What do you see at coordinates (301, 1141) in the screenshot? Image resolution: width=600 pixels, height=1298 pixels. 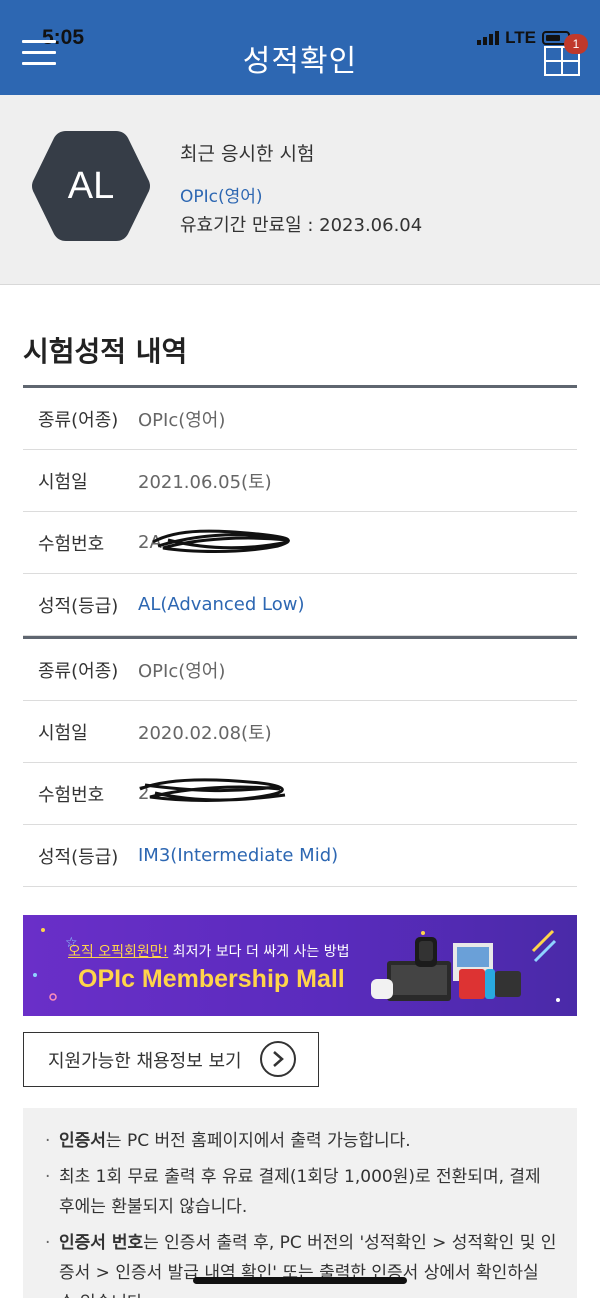 I see `notice-item: 인증서는 PC 버전 홈페이지에서 출력 가능합니다.` at bounding box center [301, 1141].